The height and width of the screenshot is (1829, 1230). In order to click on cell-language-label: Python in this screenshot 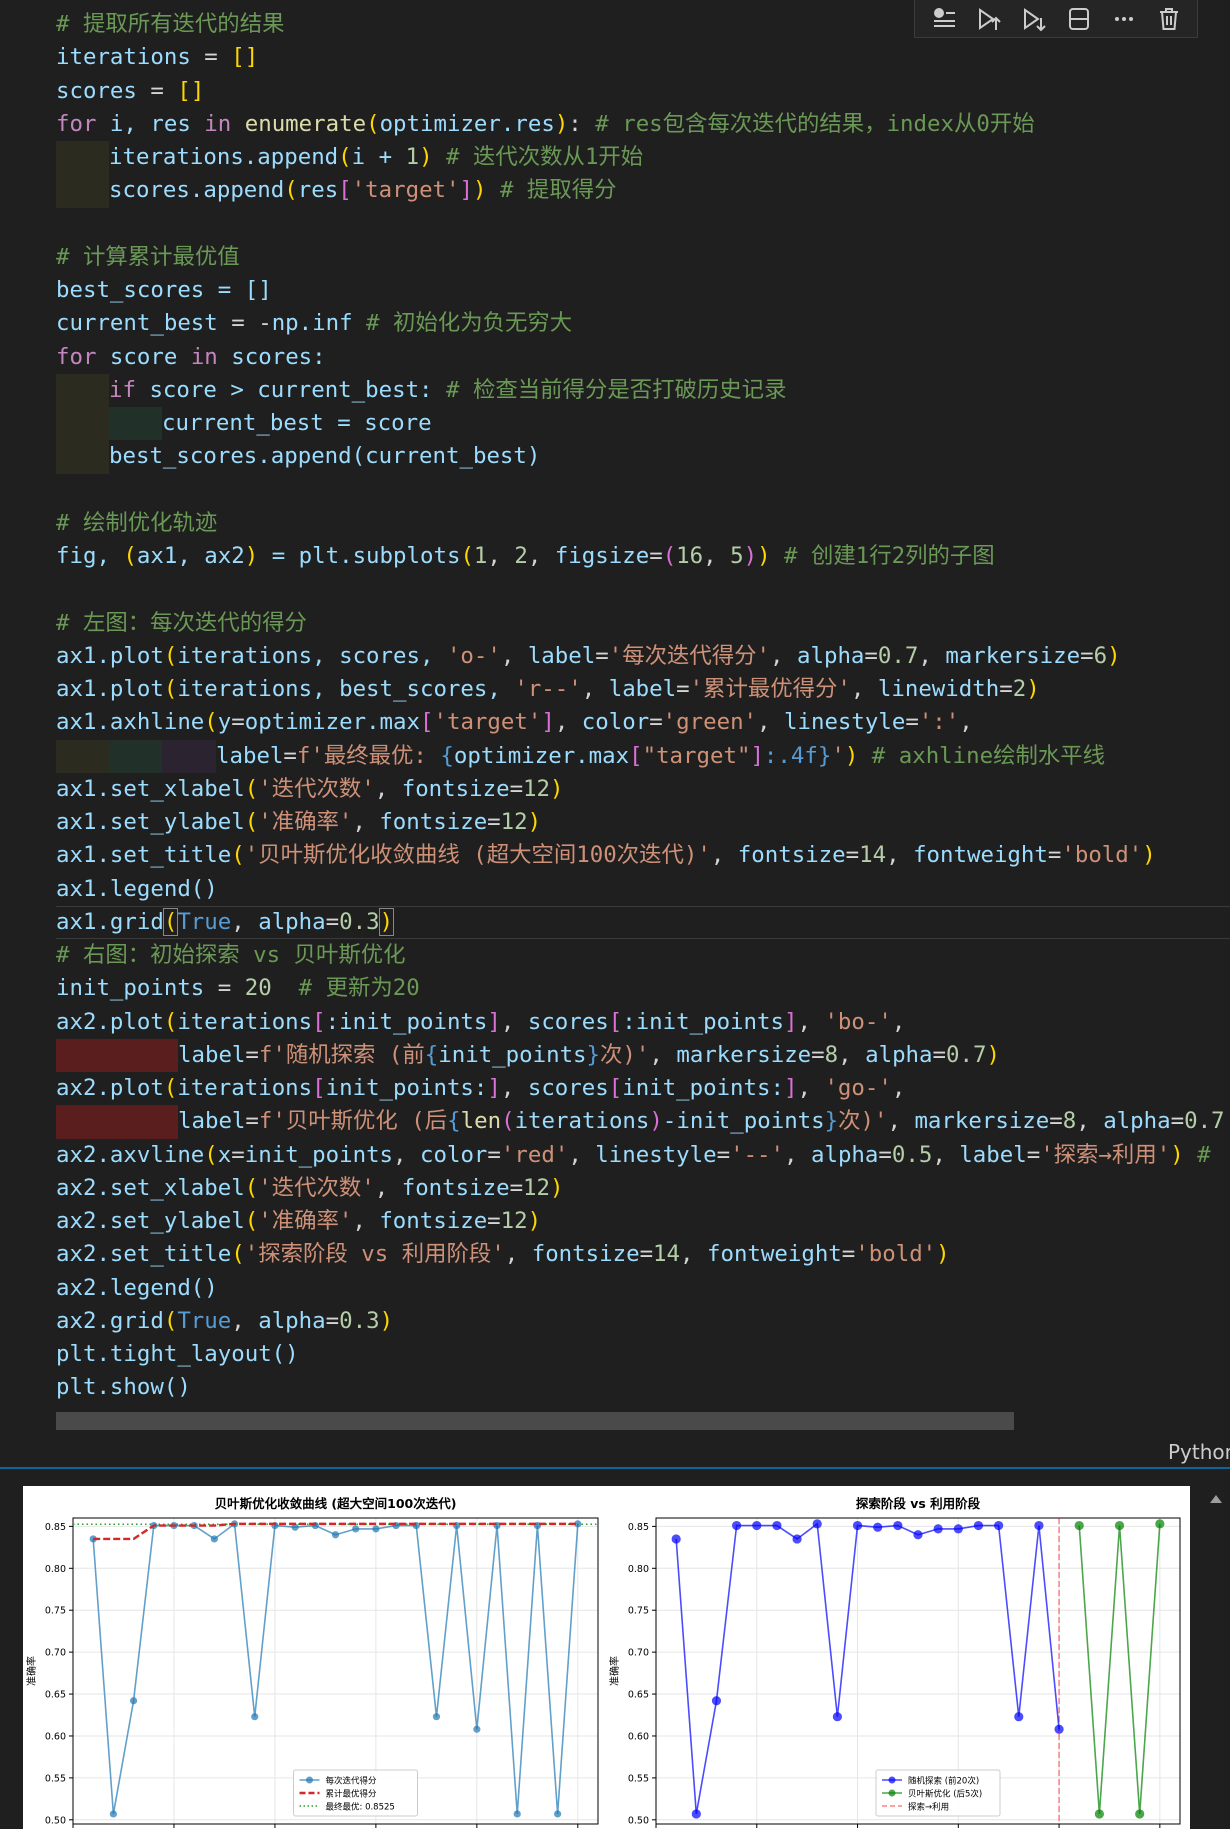, I will do `click(1199, 1452)`.